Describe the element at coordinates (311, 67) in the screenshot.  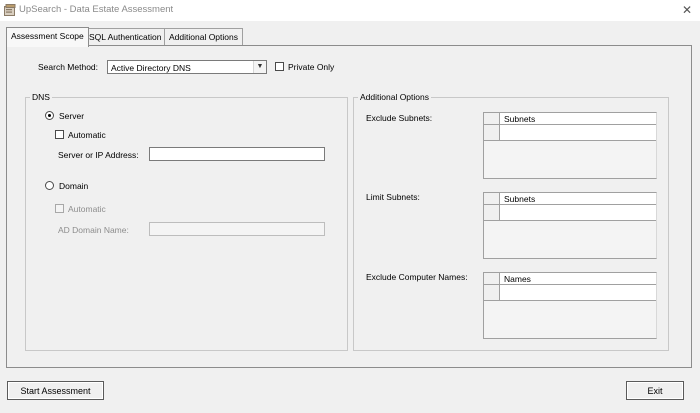
I see `private-only-label: Private Only` at that location.